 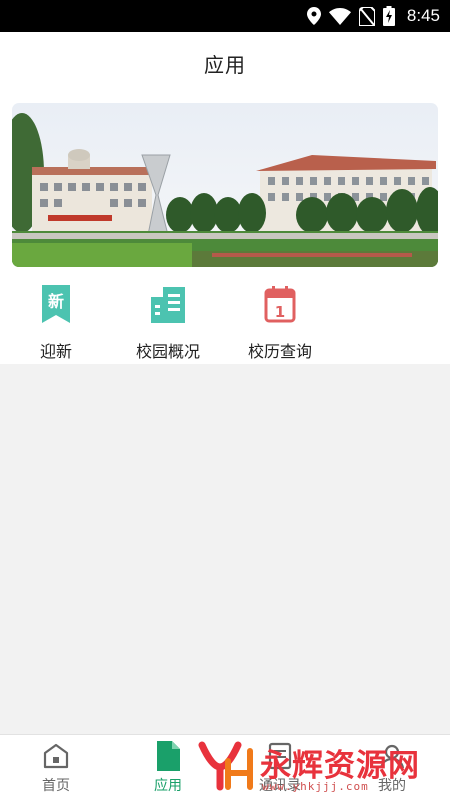 I want to click on app-label-campus-overview: 校园概况, so click(x=167, y=351).